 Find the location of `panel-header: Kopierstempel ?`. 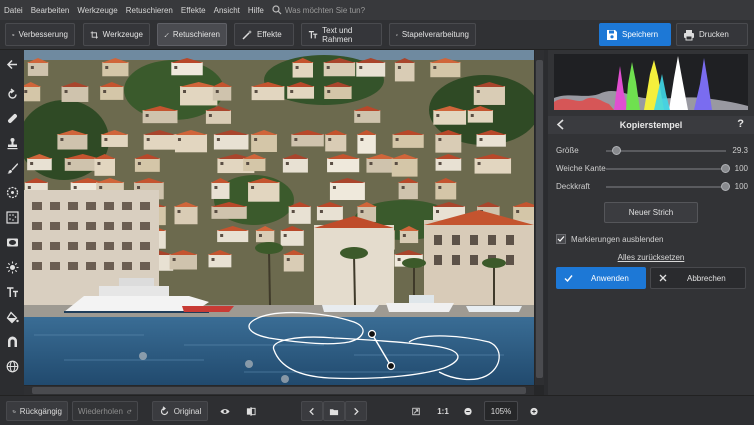

panel-header: Kopierstempel ? is located at coordinates (651, 125).